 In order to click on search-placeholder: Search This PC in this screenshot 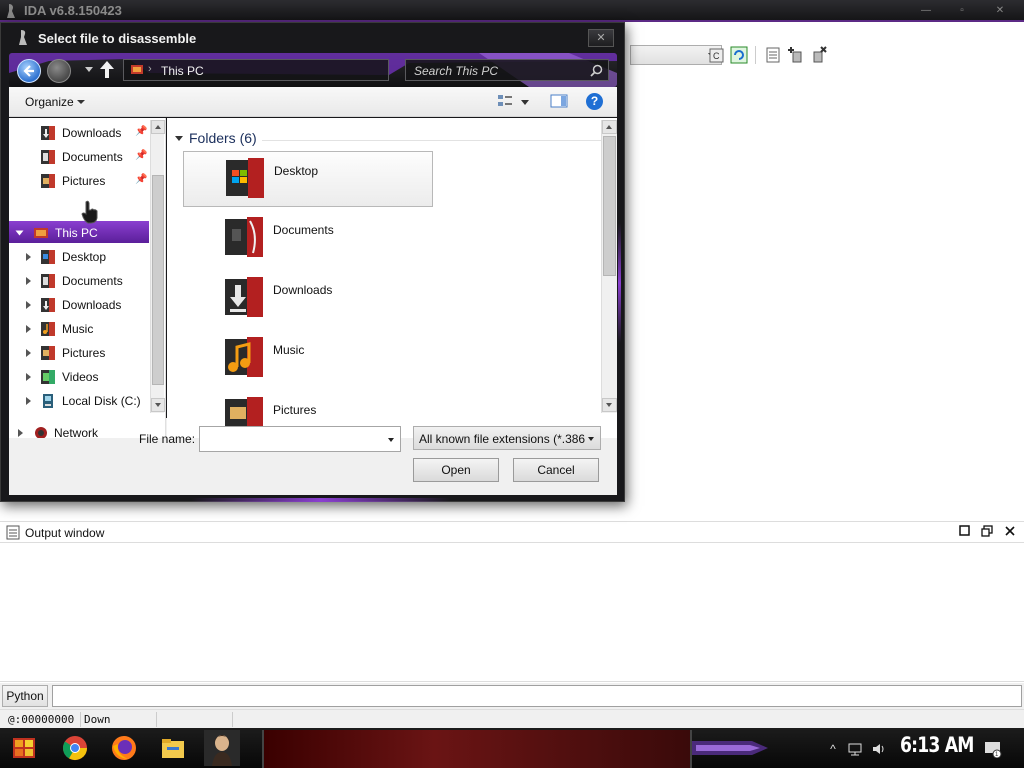, I will do `click(456, 71)`.